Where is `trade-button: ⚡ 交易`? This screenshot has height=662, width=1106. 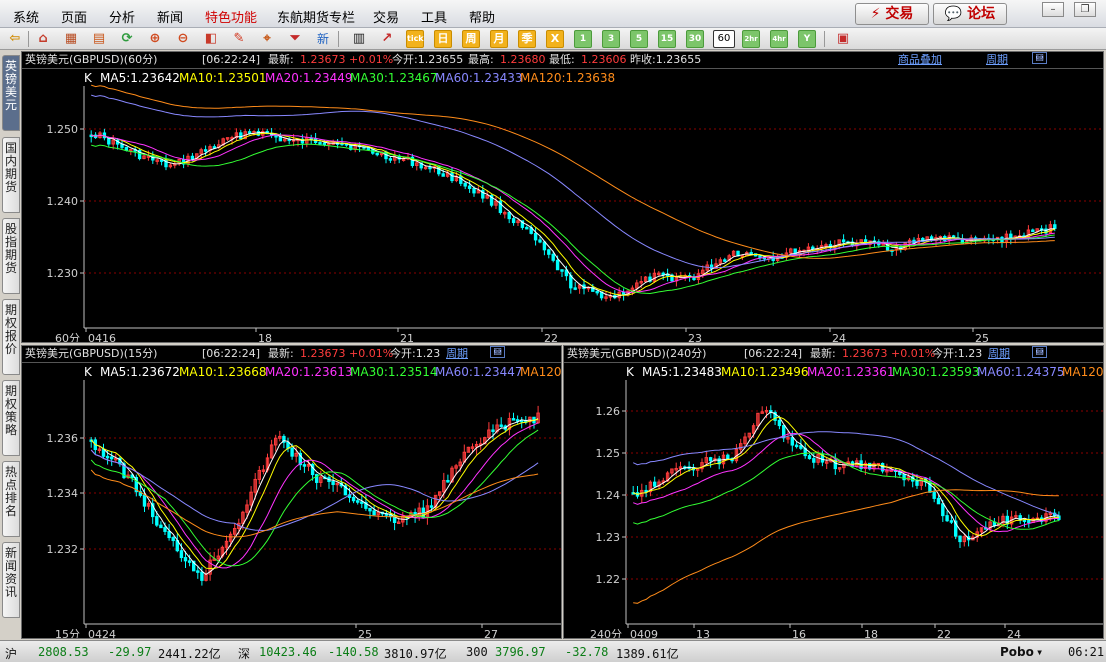
trade-button: ⚡ 交易 is located at coordinates (892, 14).